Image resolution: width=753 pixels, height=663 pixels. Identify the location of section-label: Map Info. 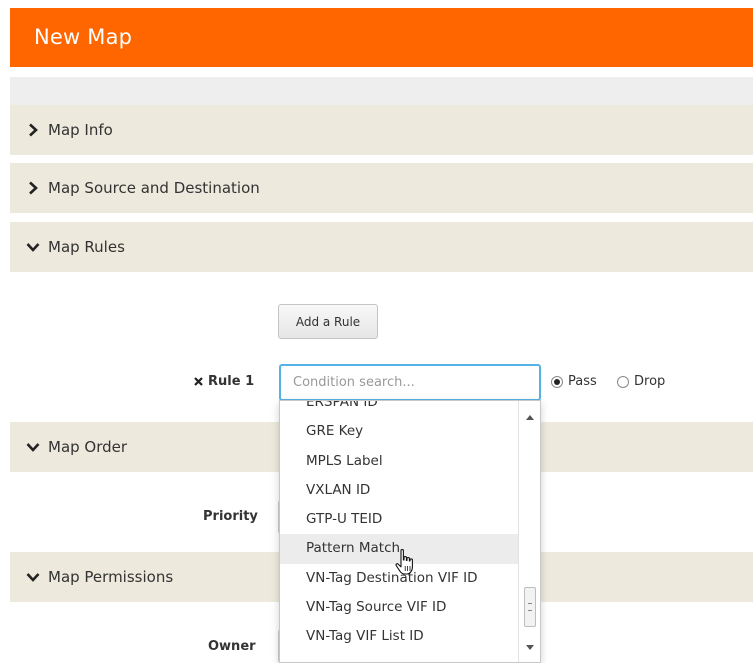
(80, 130).